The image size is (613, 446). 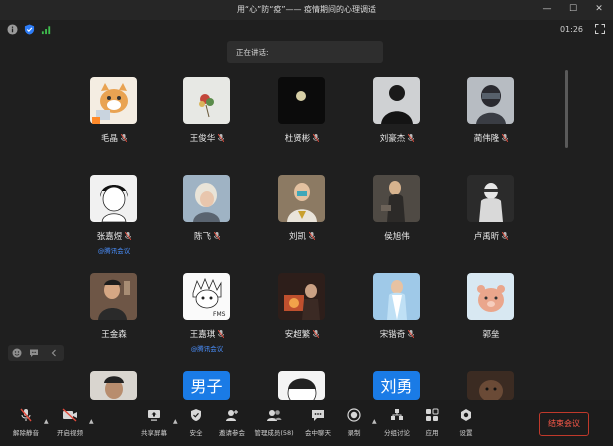 I want to click on camera-off-icon, so click(x=69, y=415).